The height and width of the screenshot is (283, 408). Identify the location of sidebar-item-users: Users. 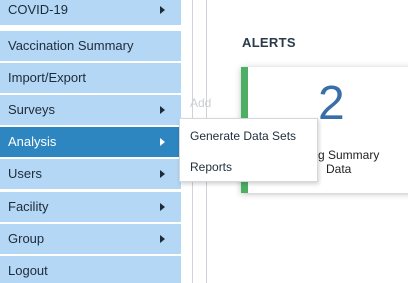
(90, 174).